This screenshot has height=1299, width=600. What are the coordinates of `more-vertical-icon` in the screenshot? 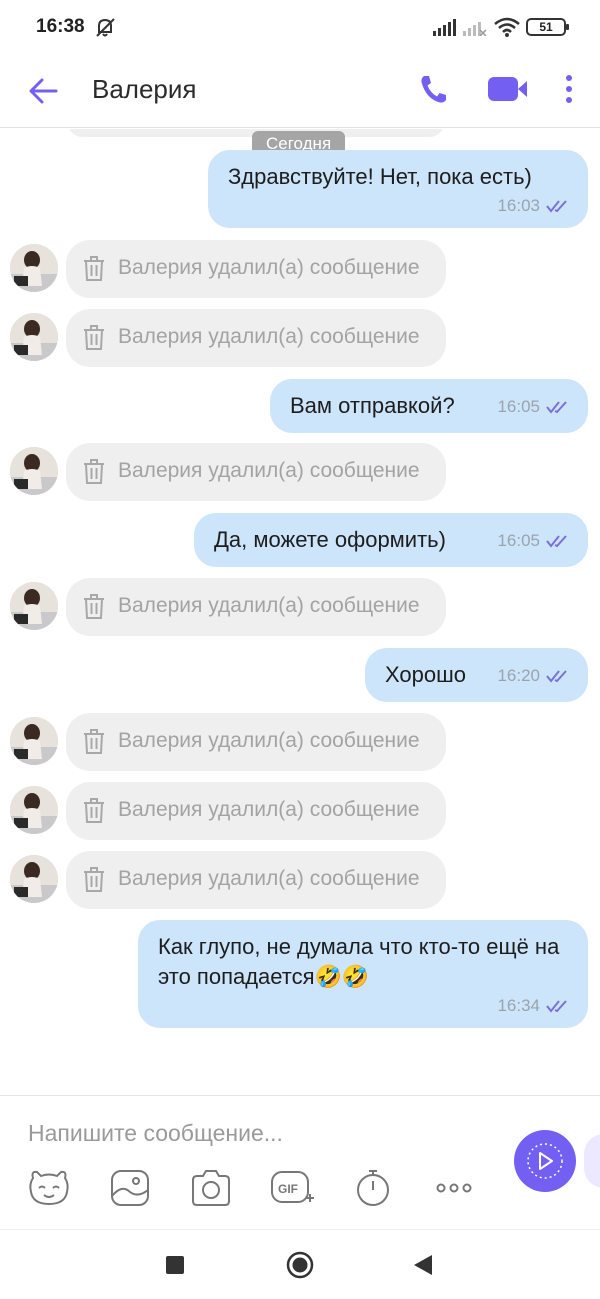 It's located at (569, 89).